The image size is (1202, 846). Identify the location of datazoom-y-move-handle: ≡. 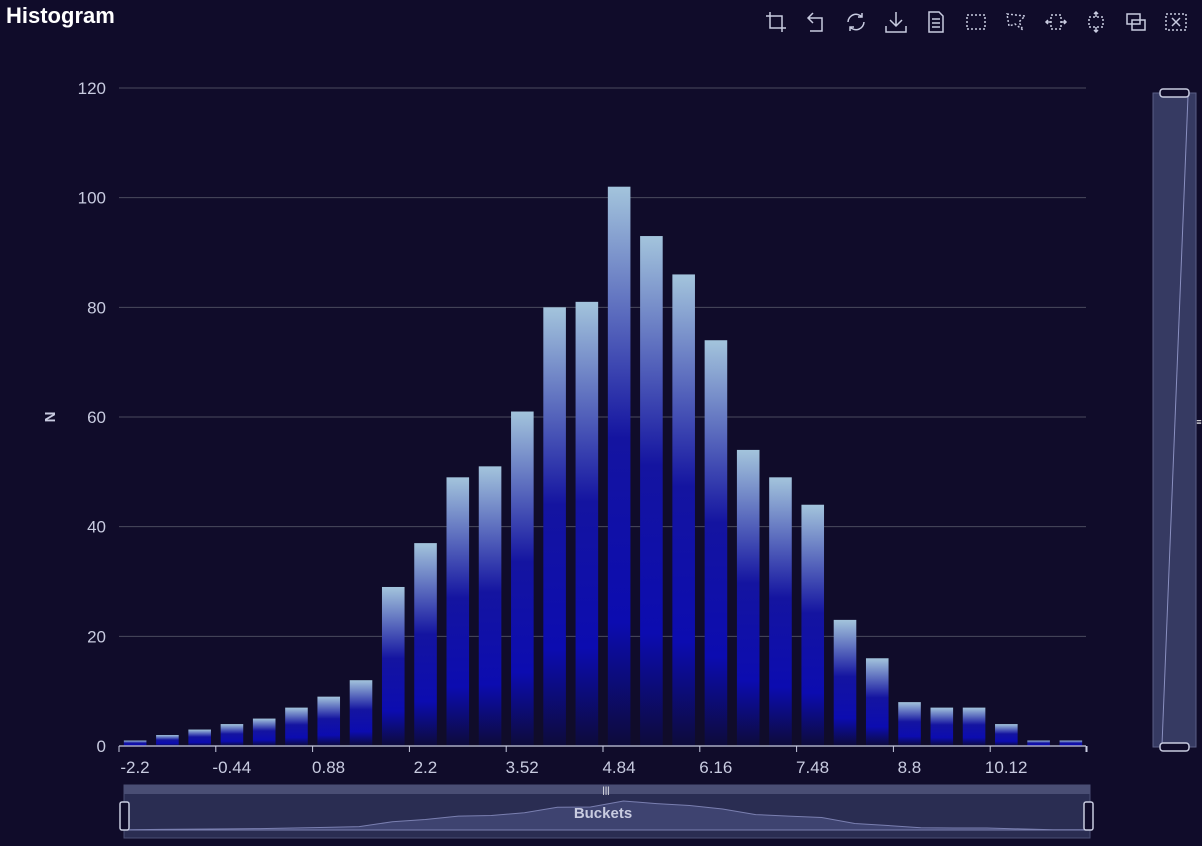
(1198, 422).